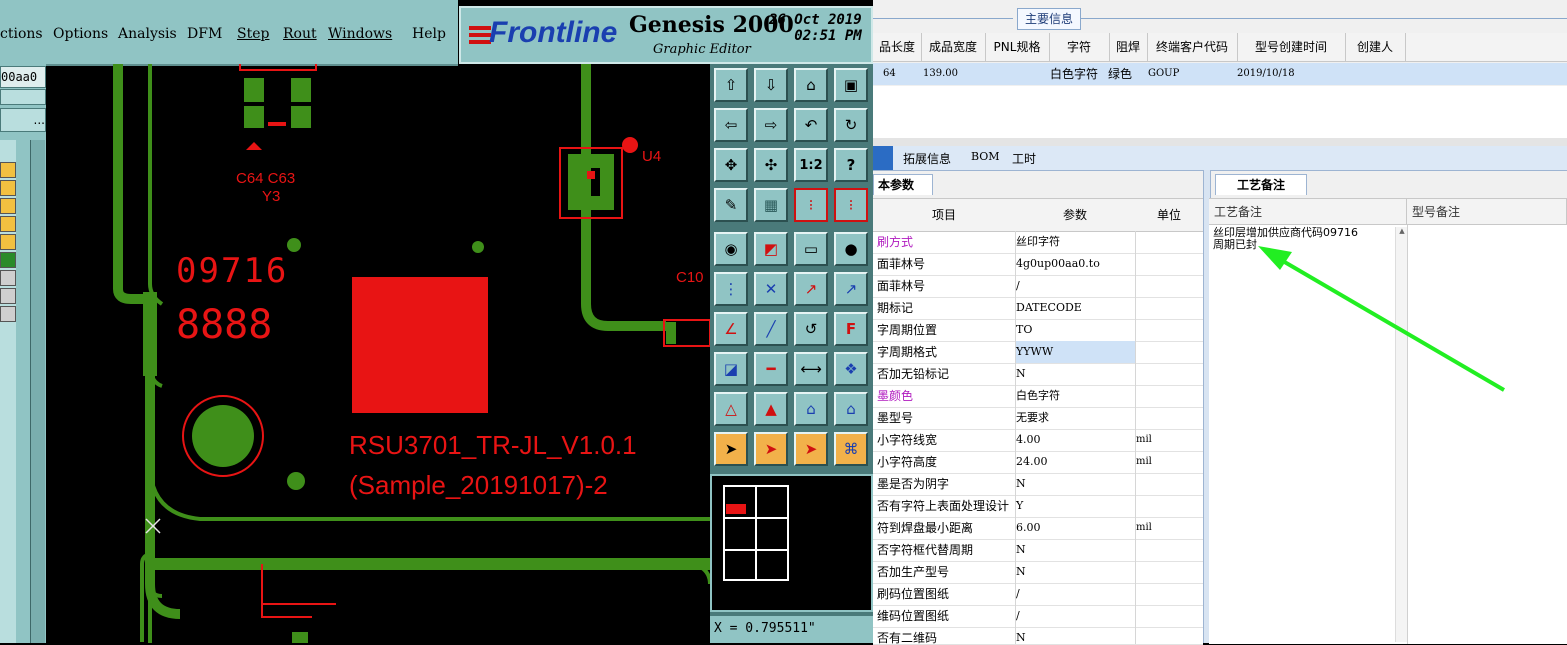 This screenshot has width=1567, height=645. What do you see at coordinates (1038, 330) in the screenshot?
I see `param-row: 字周期位置 TO` at bounding box center [1038, 330].